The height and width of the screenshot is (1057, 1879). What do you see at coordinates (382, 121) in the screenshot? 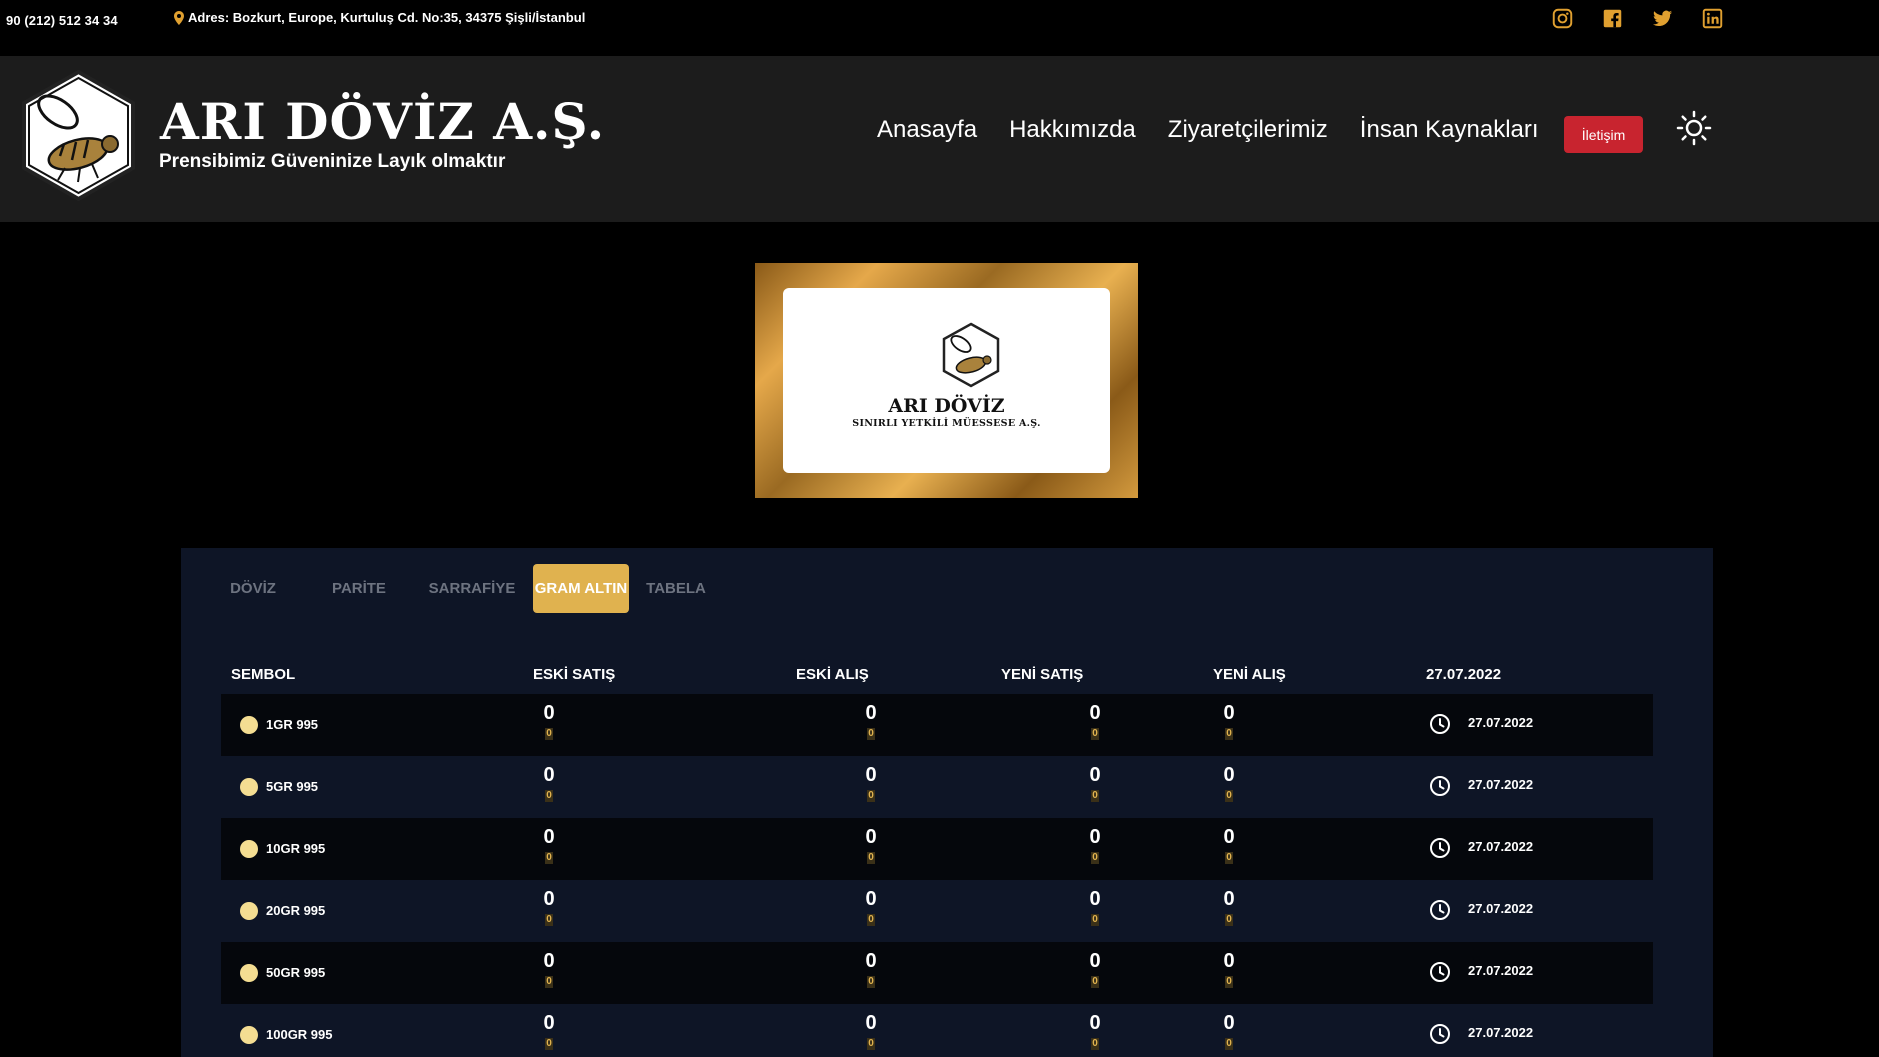
I see `brand-name: ARI DÖVİZ A.Ş.` at bounding box center [382, 121].